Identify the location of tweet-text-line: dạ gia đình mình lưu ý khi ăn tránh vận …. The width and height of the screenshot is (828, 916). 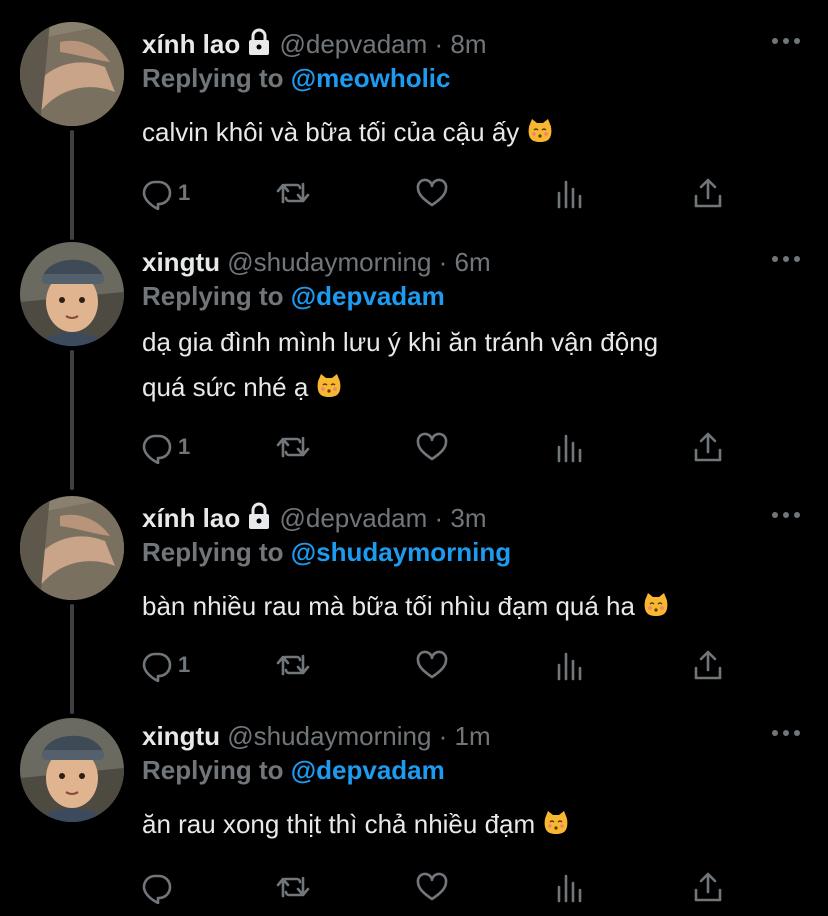
(400, 342).